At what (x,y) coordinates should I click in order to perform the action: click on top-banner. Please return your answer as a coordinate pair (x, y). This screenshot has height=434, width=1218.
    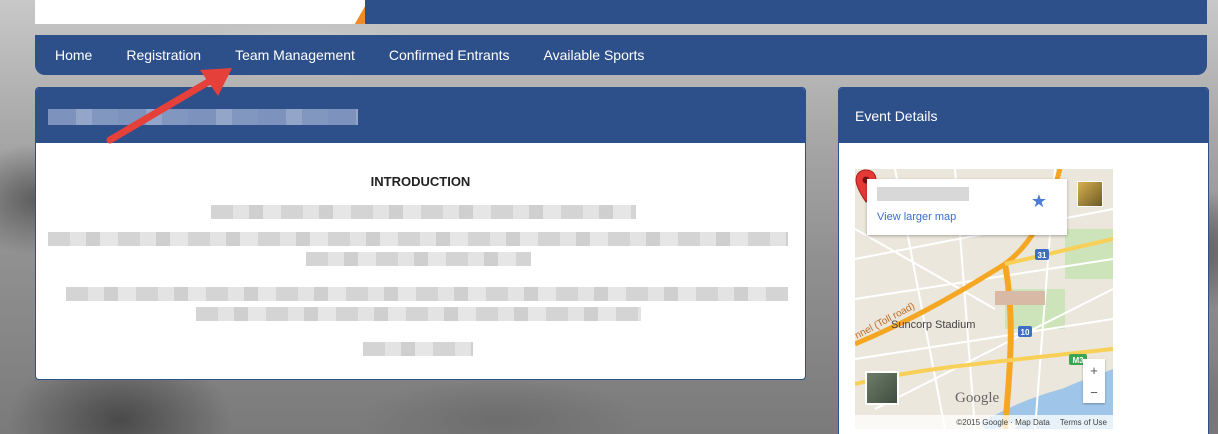
    Looking at the image, I should click on (621, 12).